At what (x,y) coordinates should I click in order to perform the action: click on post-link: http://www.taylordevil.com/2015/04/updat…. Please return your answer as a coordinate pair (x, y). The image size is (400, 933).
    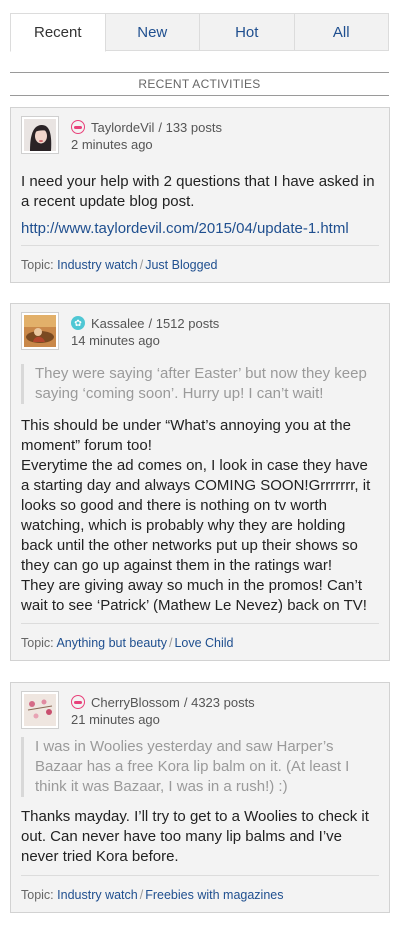
    Looking at the image, I should click on (200, 228).